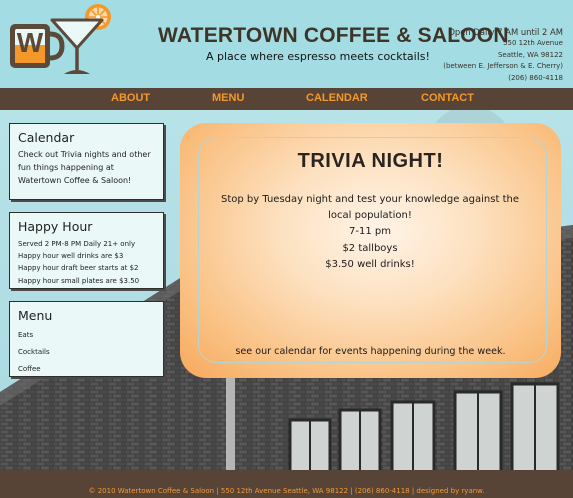 Image resolution: width=573 pixels, height=498 pixels. Describe the element at coordinates (30, 42) in the screenshot. I see `logo-letter: W` at that location.